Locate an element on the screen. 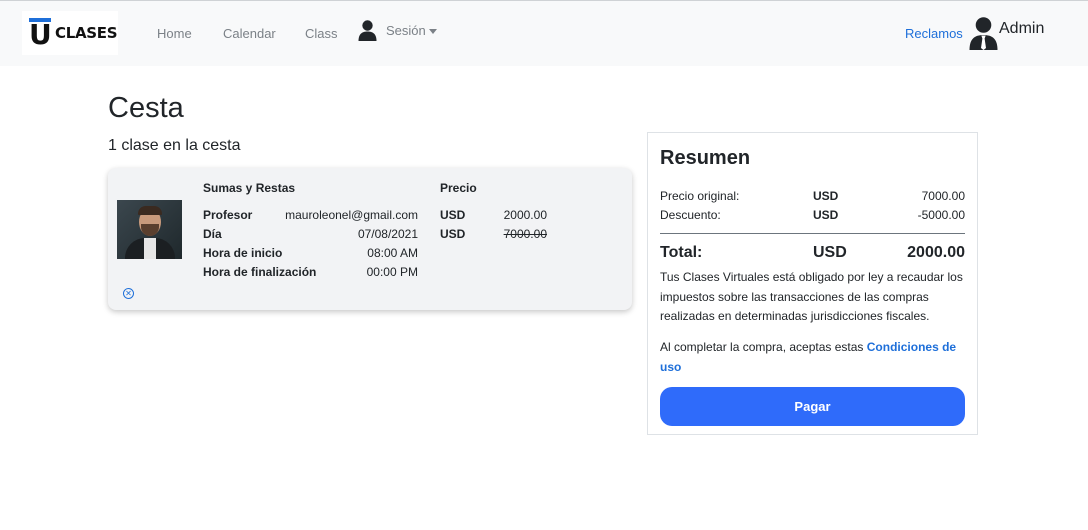  brand-u-letter: U is located at coordinates (40, 34).